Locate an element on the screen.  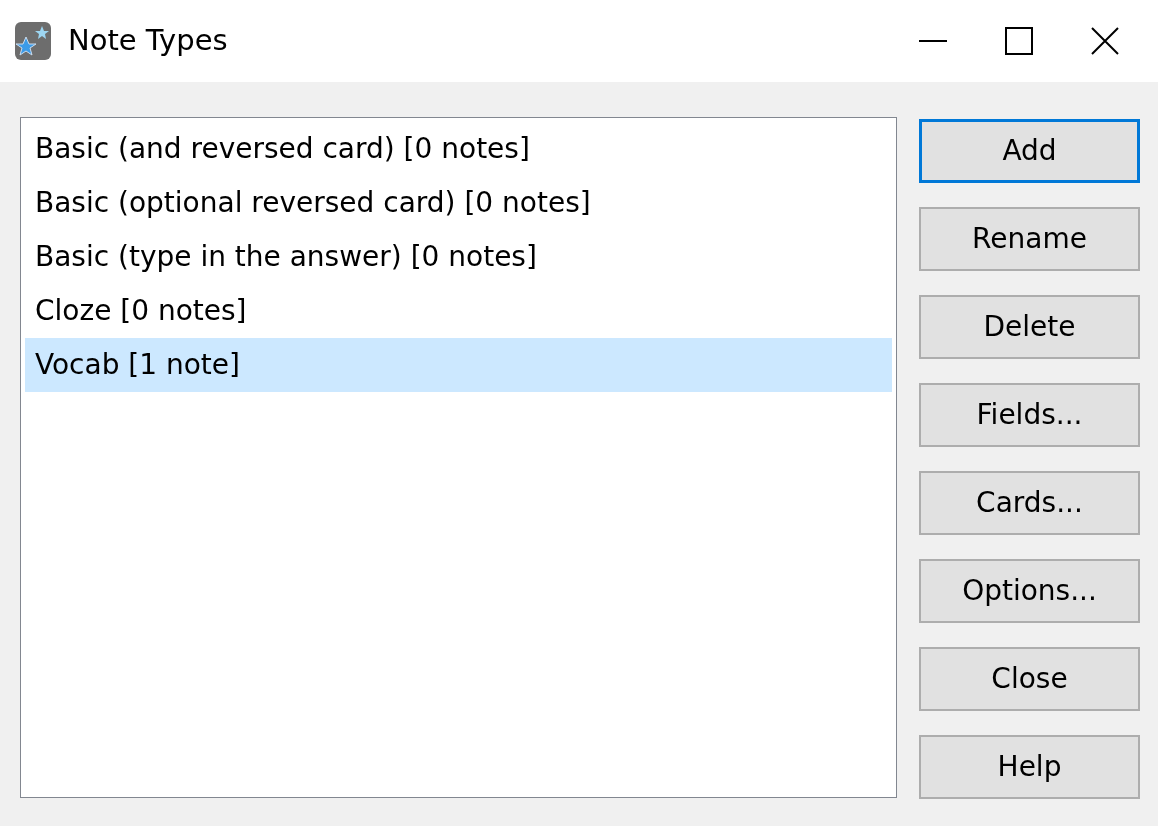
note-type-item: Basic (and reversed card) [0 notes] is located at coordinates (458, 149).